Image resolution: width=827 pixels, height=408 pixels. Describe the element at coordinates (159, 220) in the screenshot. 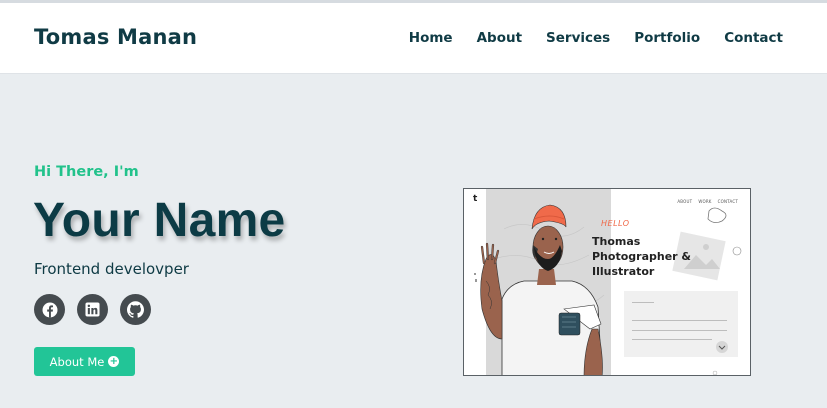

I see `hero-name: Your Name` at that location.